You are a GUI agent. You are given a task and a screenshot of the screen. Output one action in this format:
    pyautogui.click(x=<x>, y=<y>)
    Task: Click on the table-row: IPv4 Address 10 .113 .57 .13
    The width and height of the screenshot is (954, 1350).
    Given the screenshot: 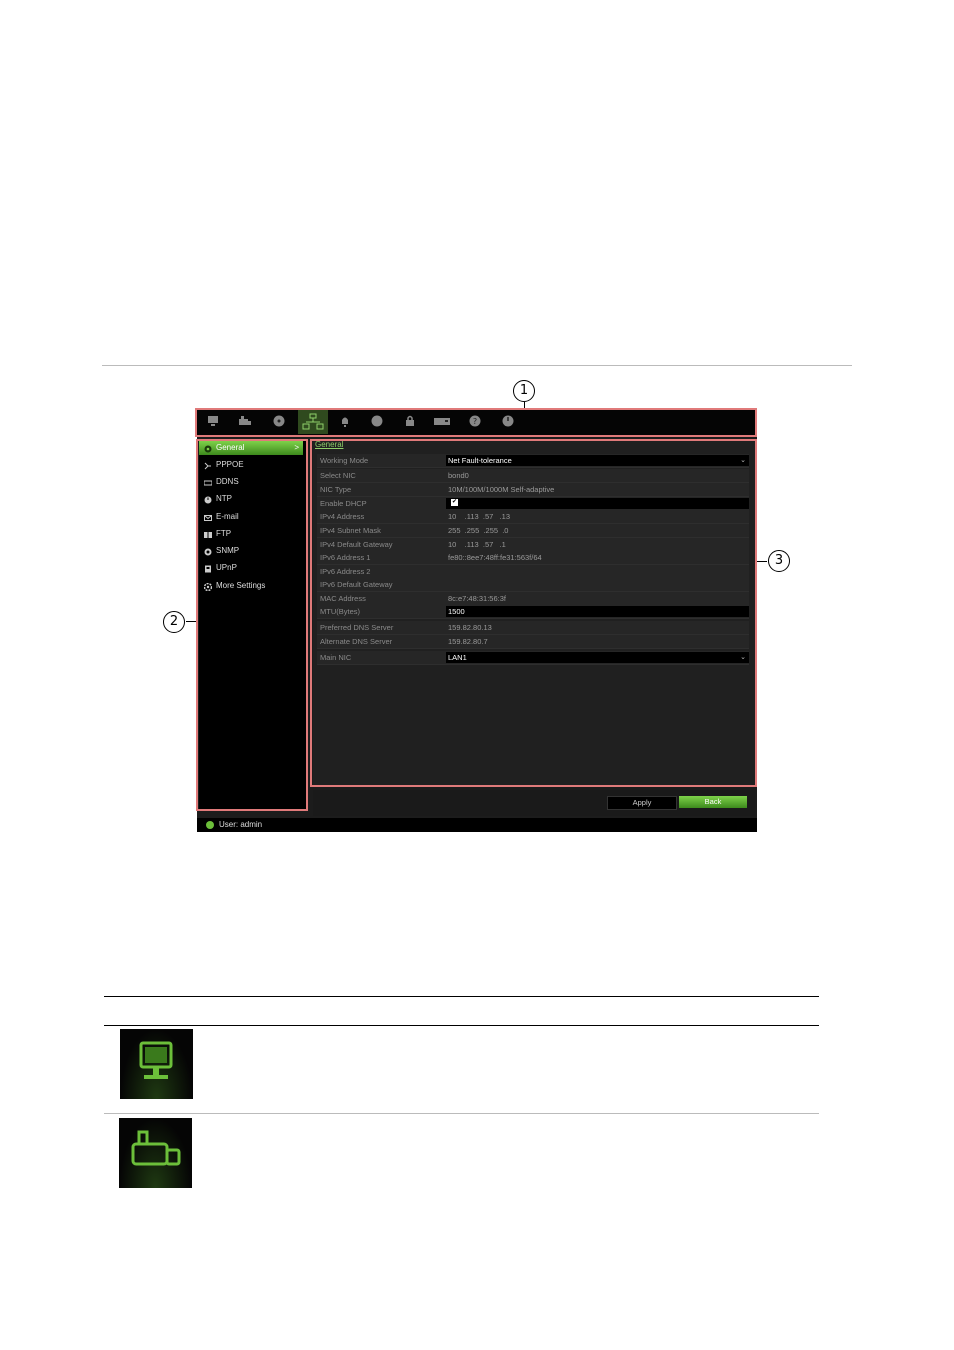 What is the action you would take?
    pyautogui.click(x=533, y=517)
    